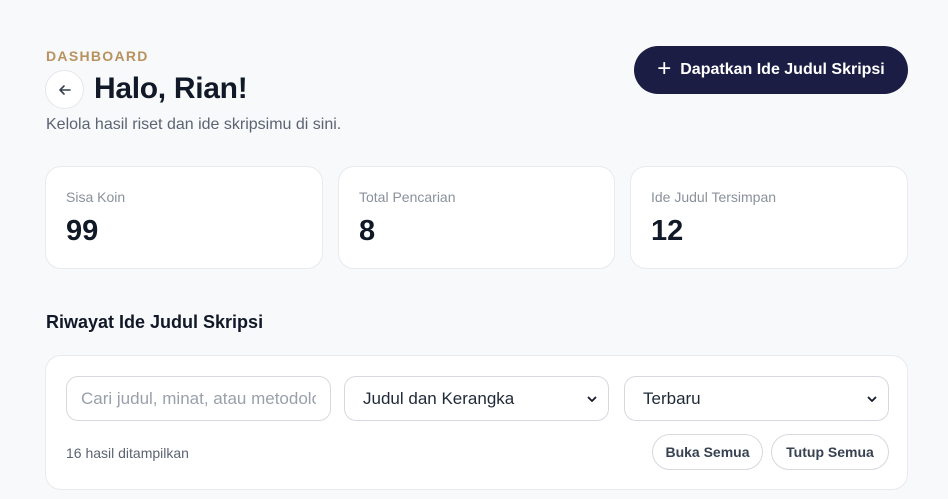 Image resolution: width=948 pixels, height=499 pixels. I want to click on stat-label: Ide Judul Tersimpan, so click(714, 197).